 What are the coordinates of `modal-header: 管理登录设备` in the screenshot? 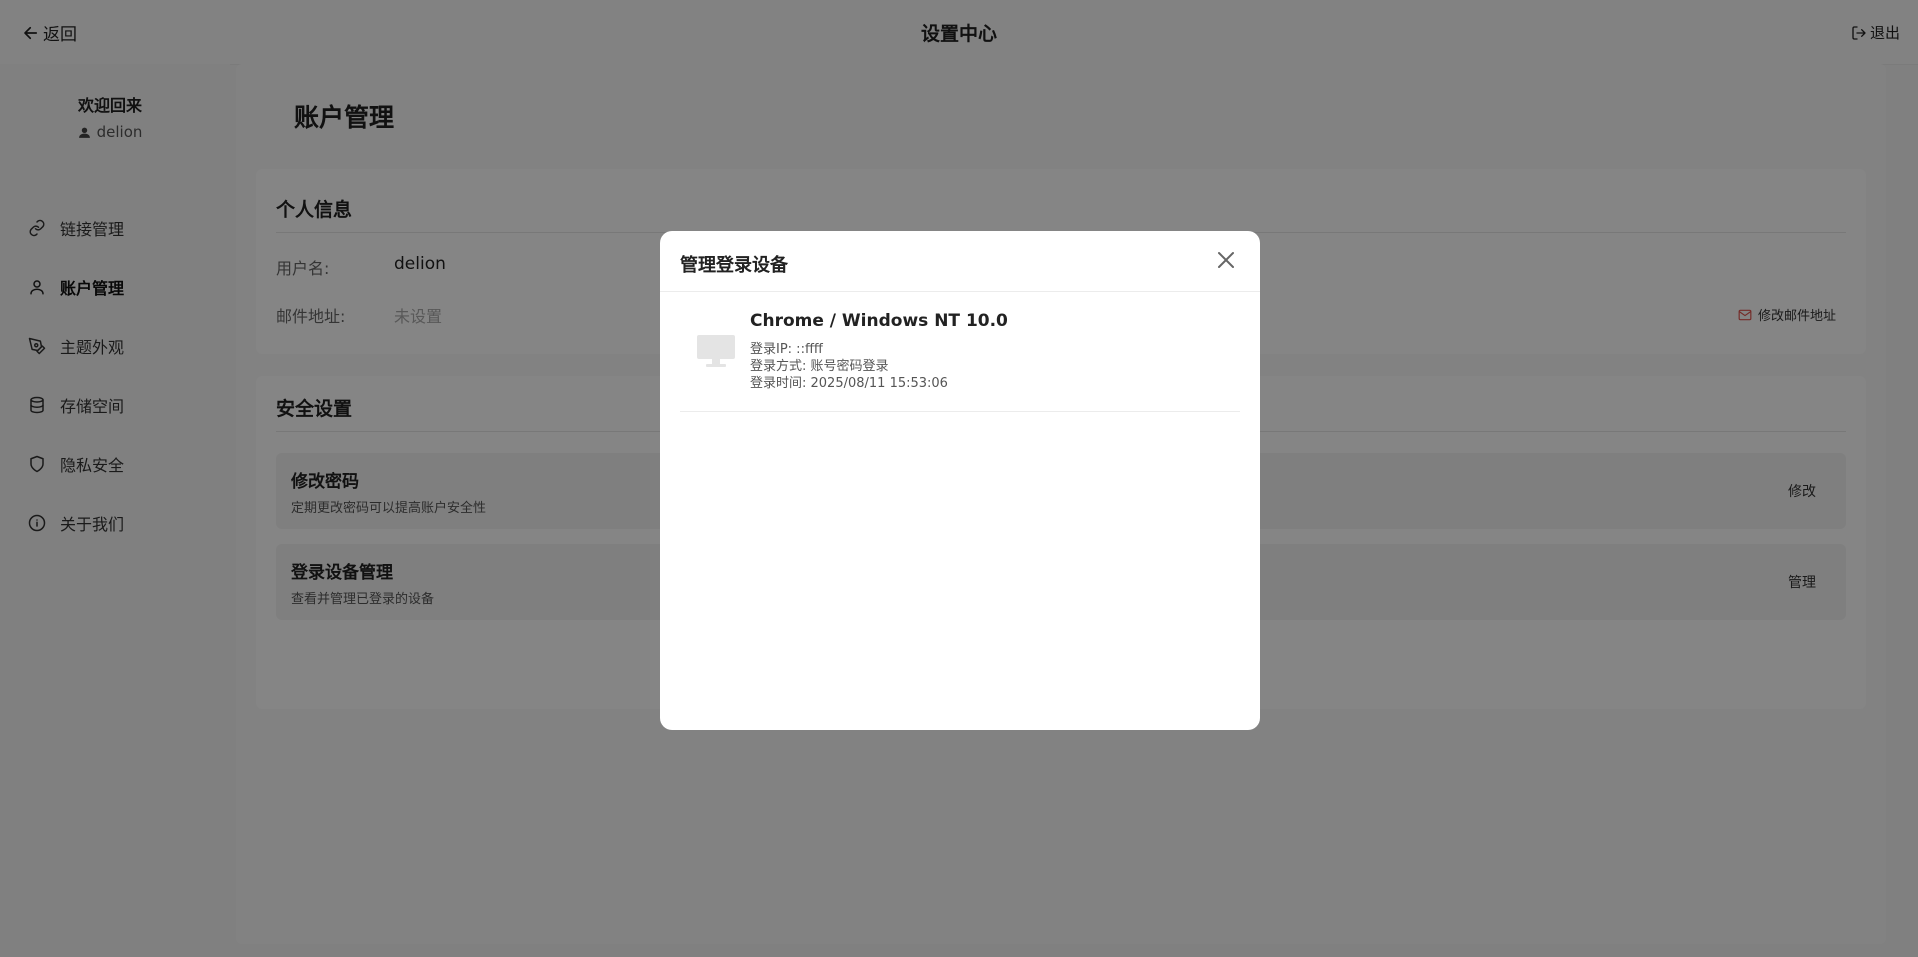 It's located at (960, 261).